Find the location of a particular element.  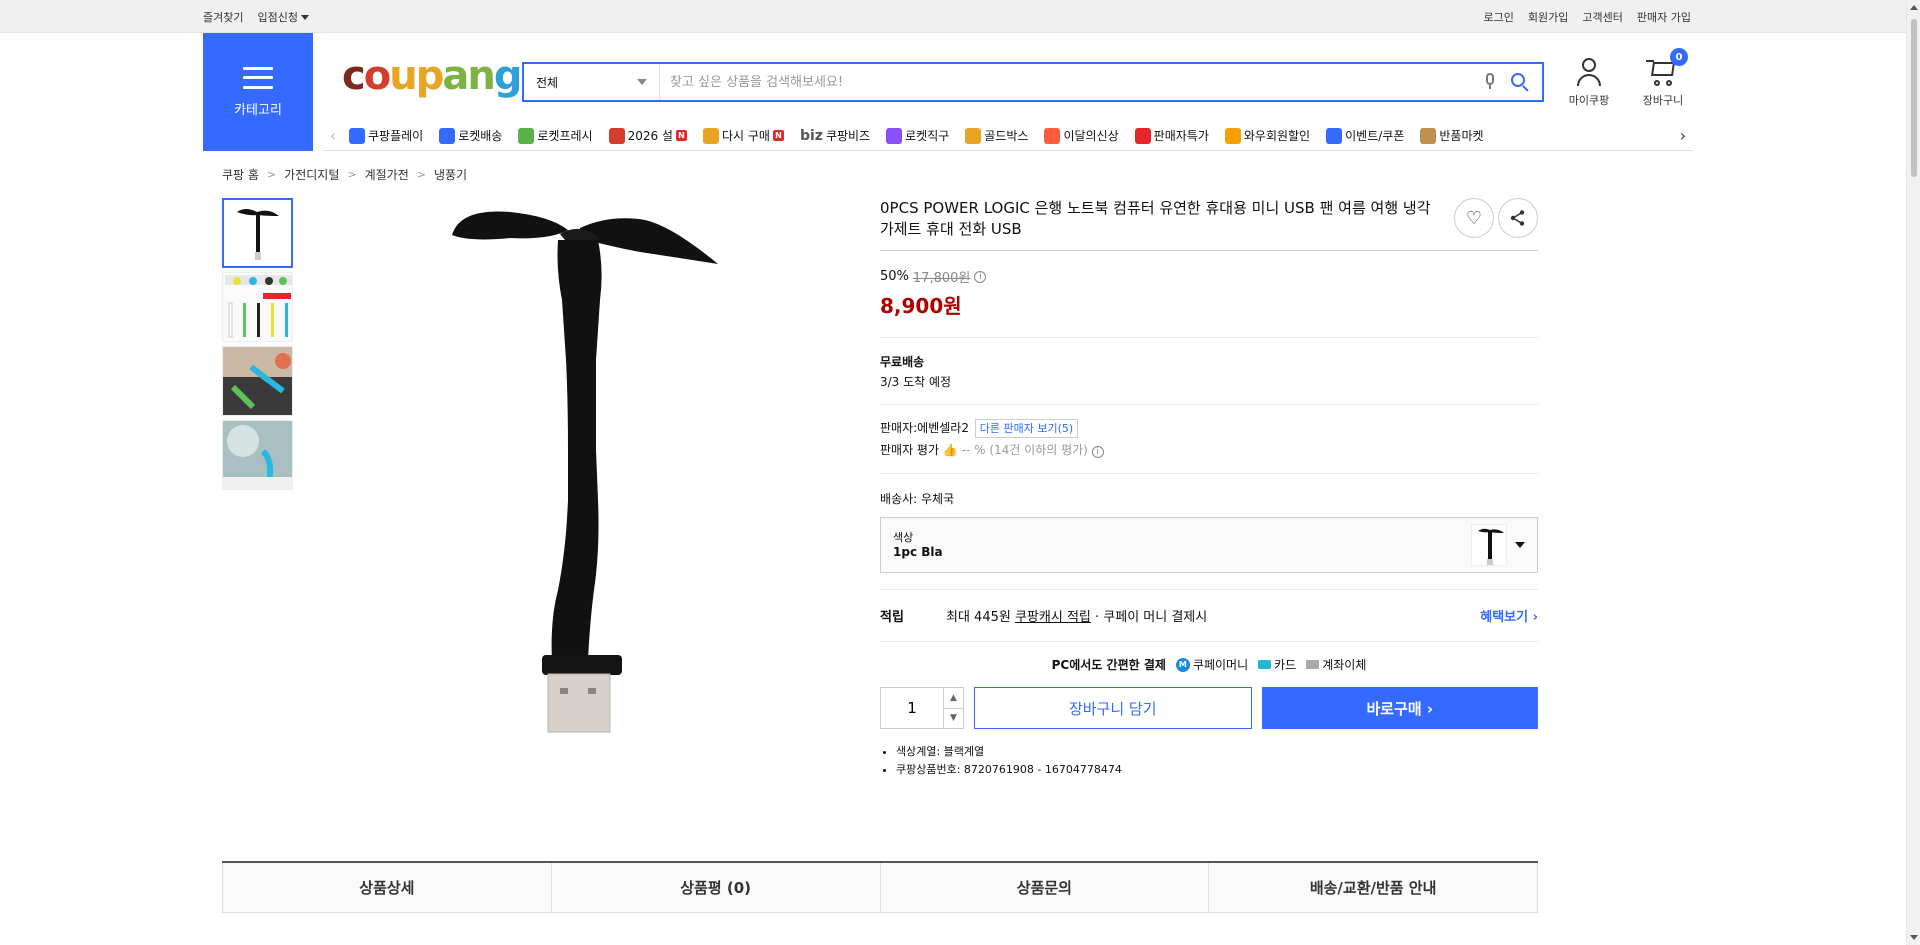

reward-label: 적립 is located at coordinates (892, 617).